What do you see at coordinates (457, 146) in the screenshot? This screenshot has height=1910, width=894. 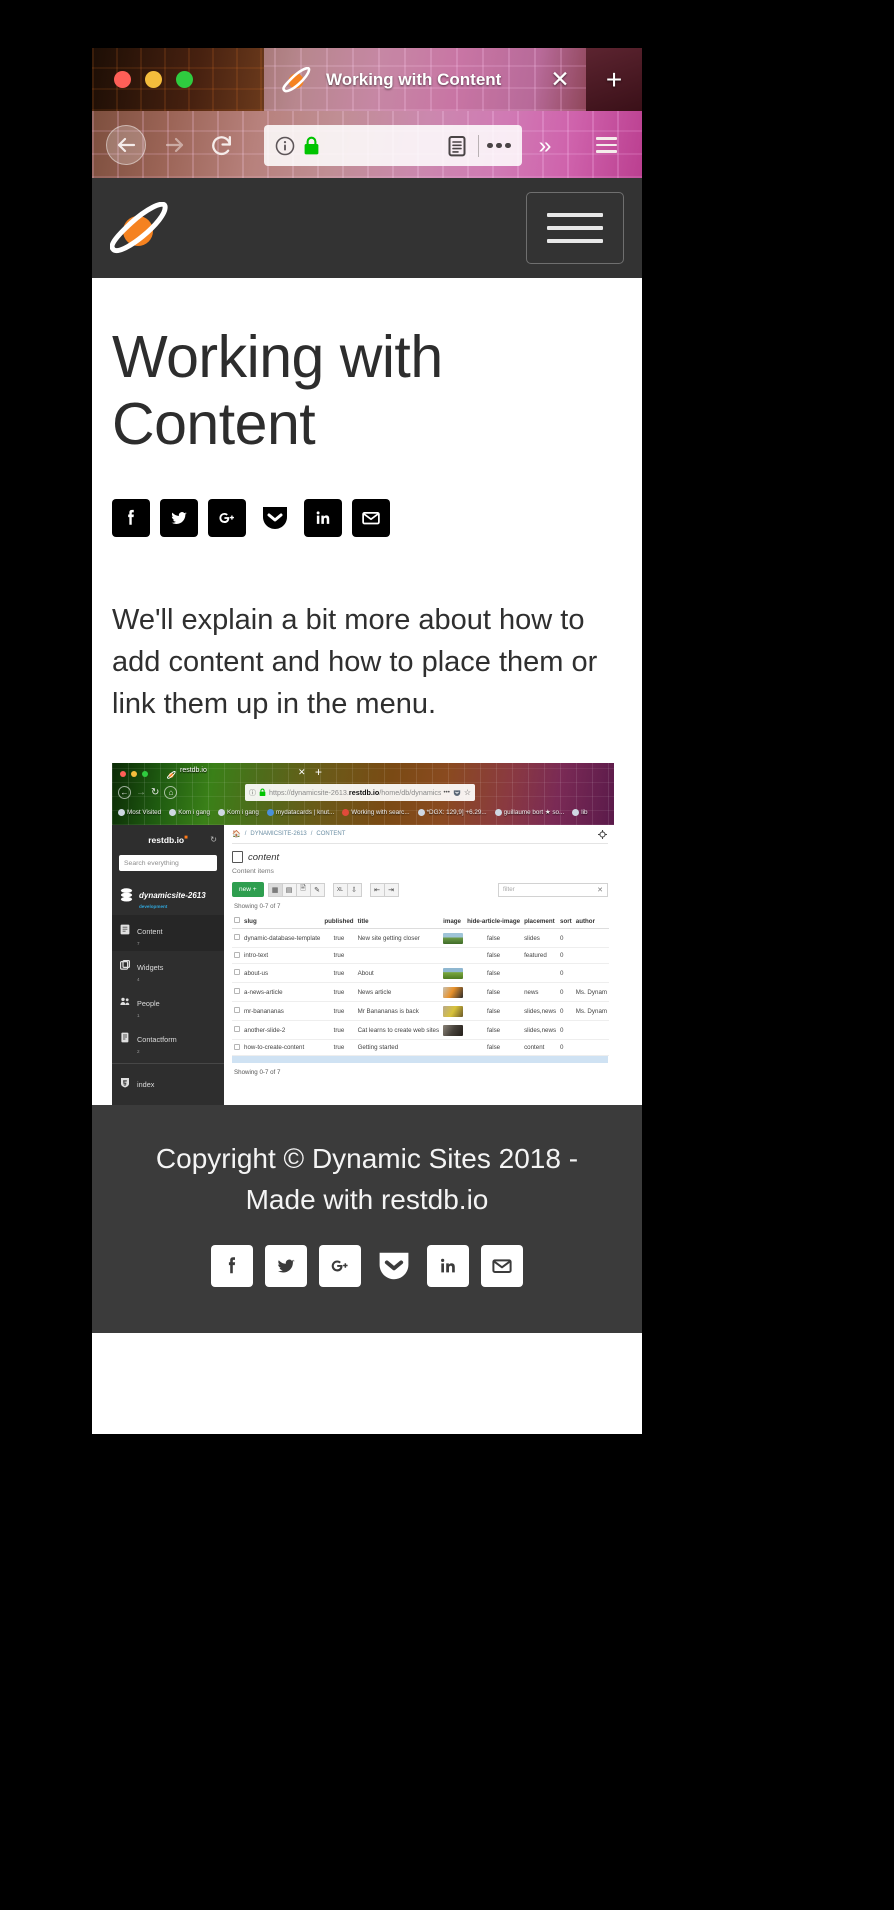 I see `reader-view-icon` at bounding box center [457, 146].